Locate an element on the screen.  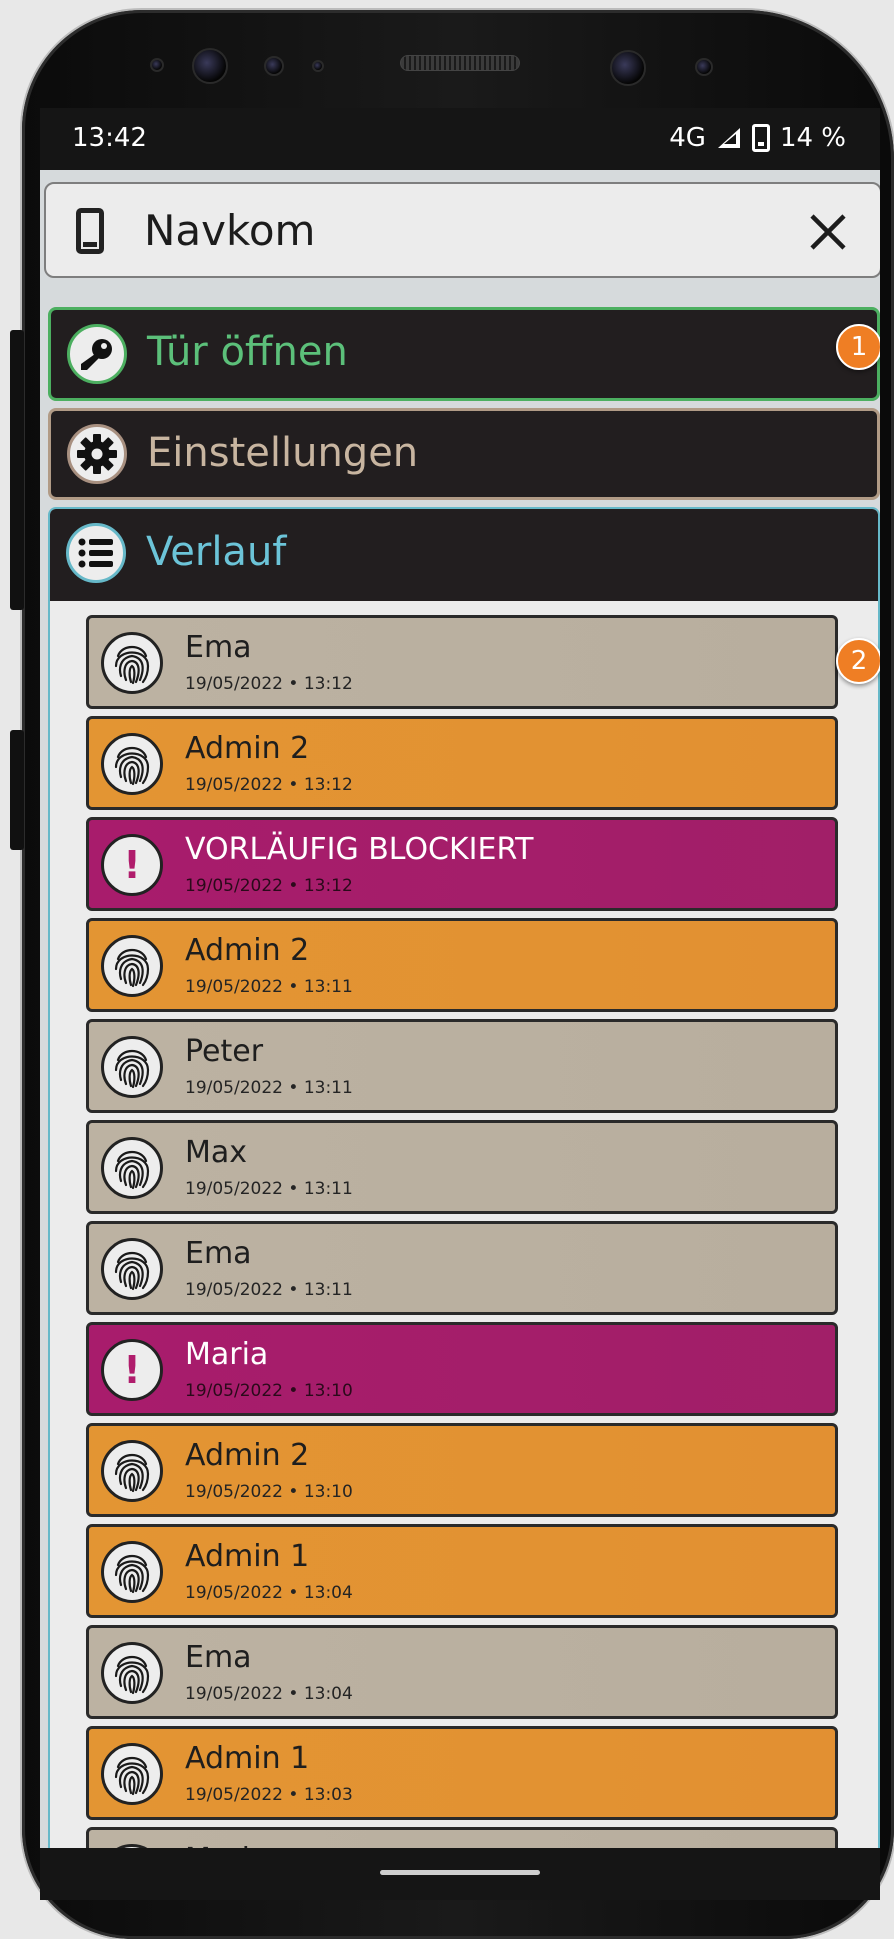
history-entry-name: Maria is located at coordinates (227, 1354).